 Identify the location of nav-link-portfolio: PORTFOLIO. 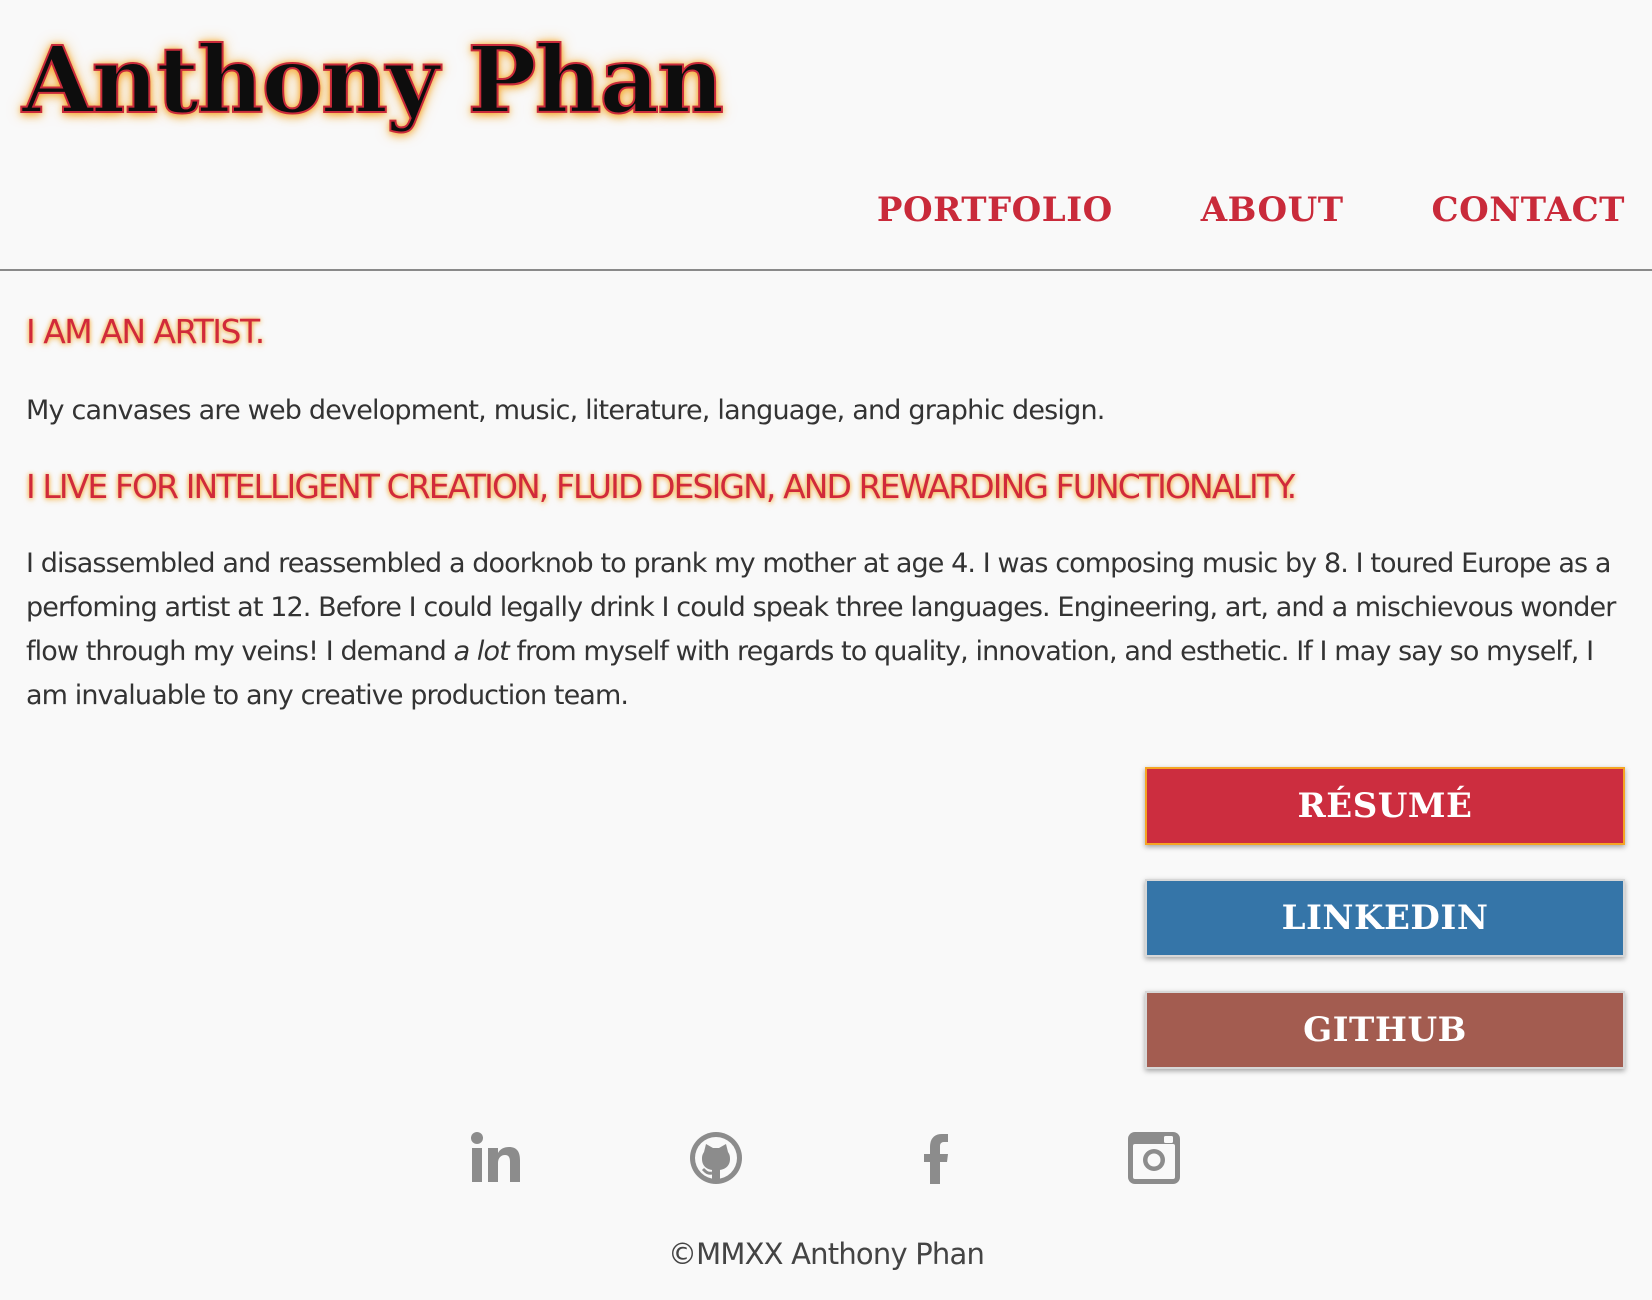
(995, 210).